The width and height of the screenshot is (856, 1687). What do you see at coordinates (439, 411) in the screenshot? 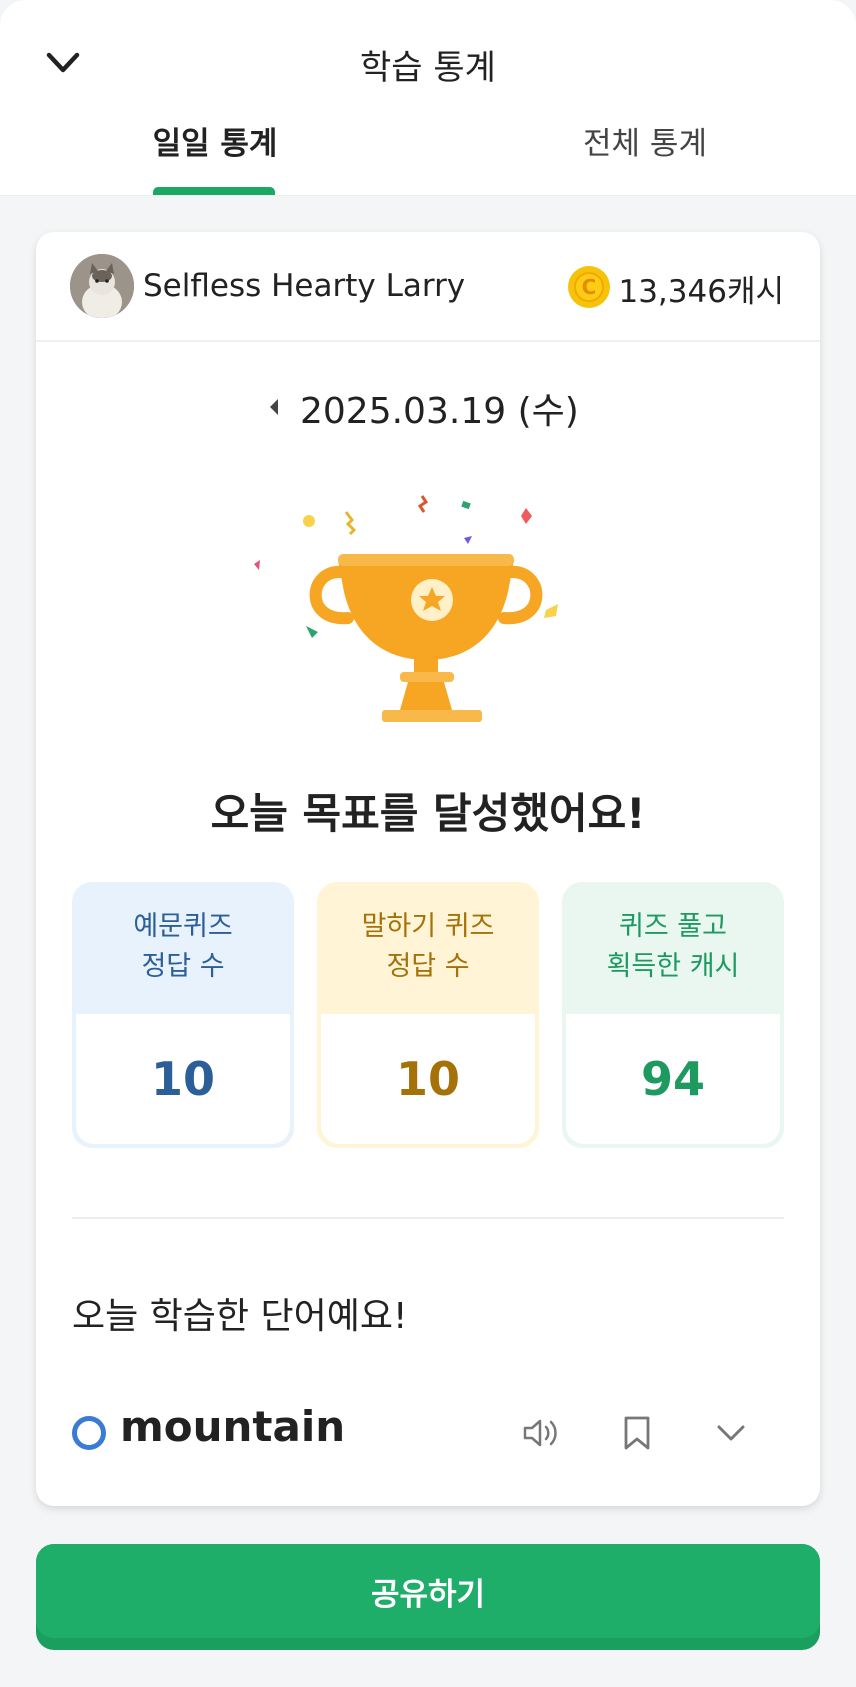
I see `selected-date: 2025.03.19 (수)` at bounding box center [439, 411].